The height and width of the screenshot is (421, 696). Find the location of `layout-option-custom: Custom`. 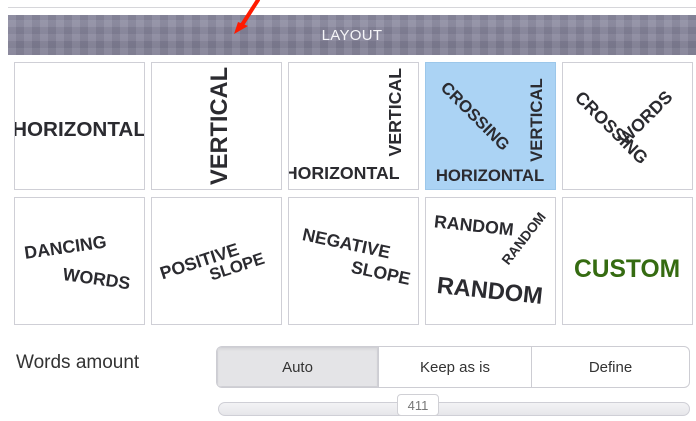

layout-option-custom: Custom is located at coordinates (627, 261).